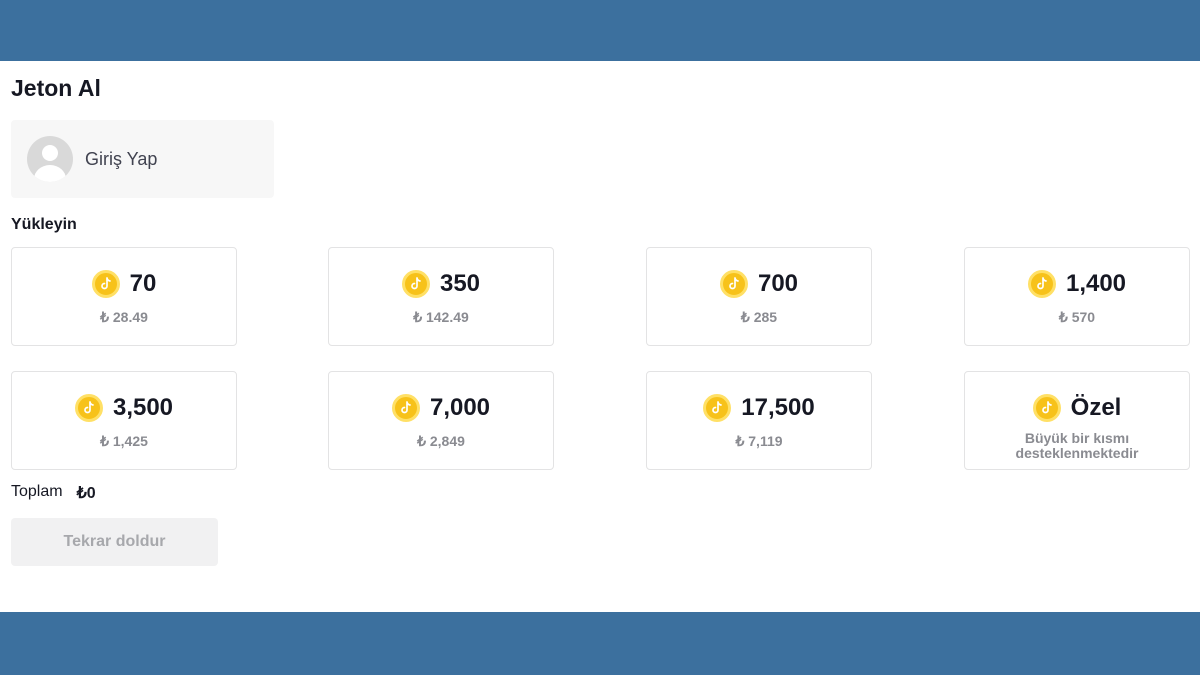 The height and width of the screenshot is (675, 1200). What do you see at coordinates (143, 407) in the screenshot?
I see `package-amount: 3,500` at bounding box center [143, 407].